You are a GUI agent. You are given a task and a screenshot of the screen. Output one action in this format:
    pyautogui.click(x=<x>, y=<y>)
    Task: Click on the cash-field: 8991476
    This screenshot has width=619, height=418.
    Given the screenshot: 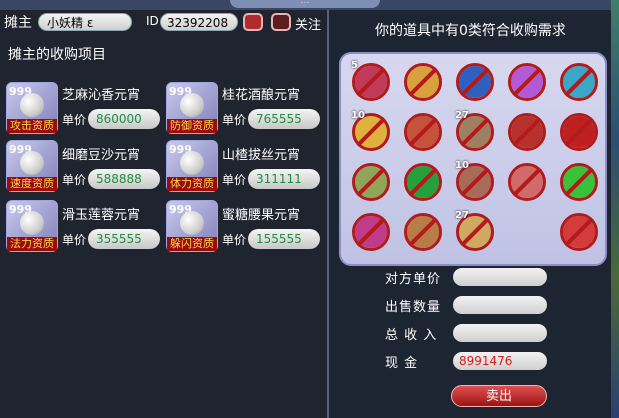 What is the action you would take?
    pyautogui.click(x=500, y=361)
    